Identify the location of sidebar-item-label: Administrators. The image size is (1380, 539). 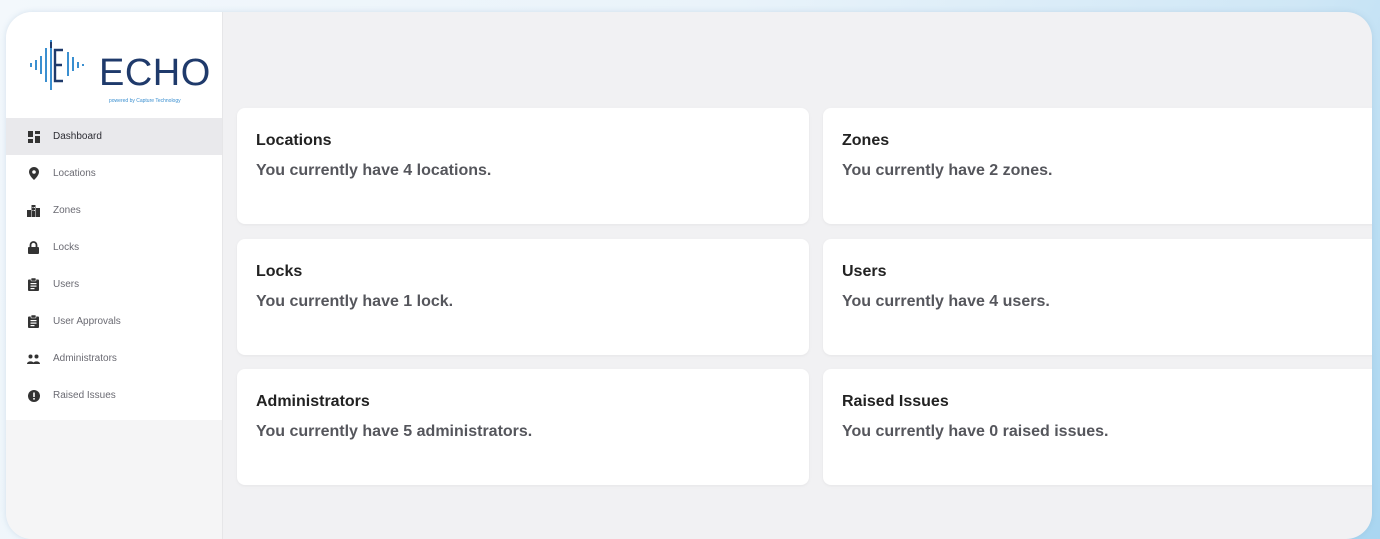
(85, 358).